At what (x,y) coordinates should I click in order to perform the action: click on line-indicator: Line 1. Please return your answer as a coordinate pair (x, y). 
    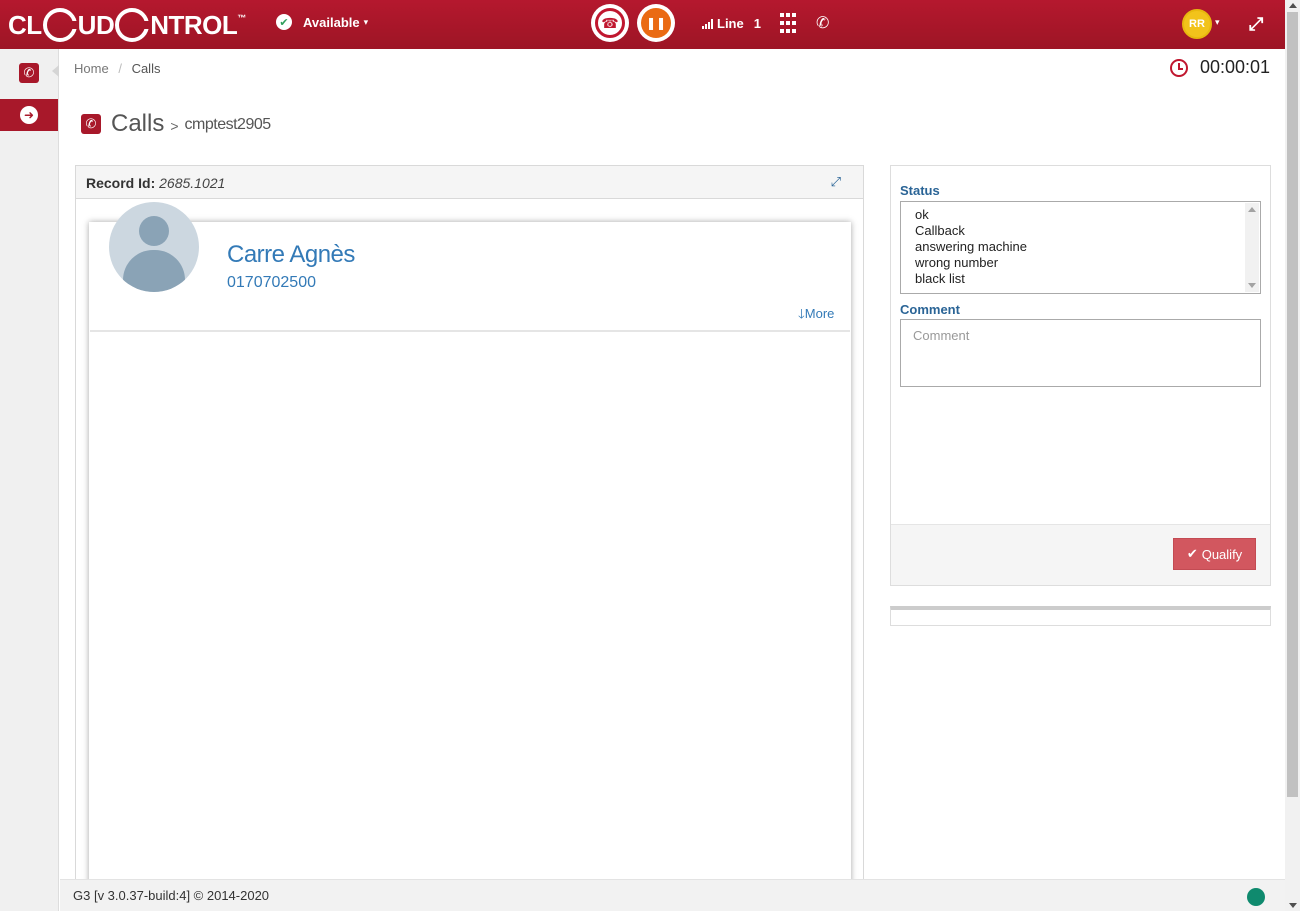
    Looking at the image, I should click on (731, 23).